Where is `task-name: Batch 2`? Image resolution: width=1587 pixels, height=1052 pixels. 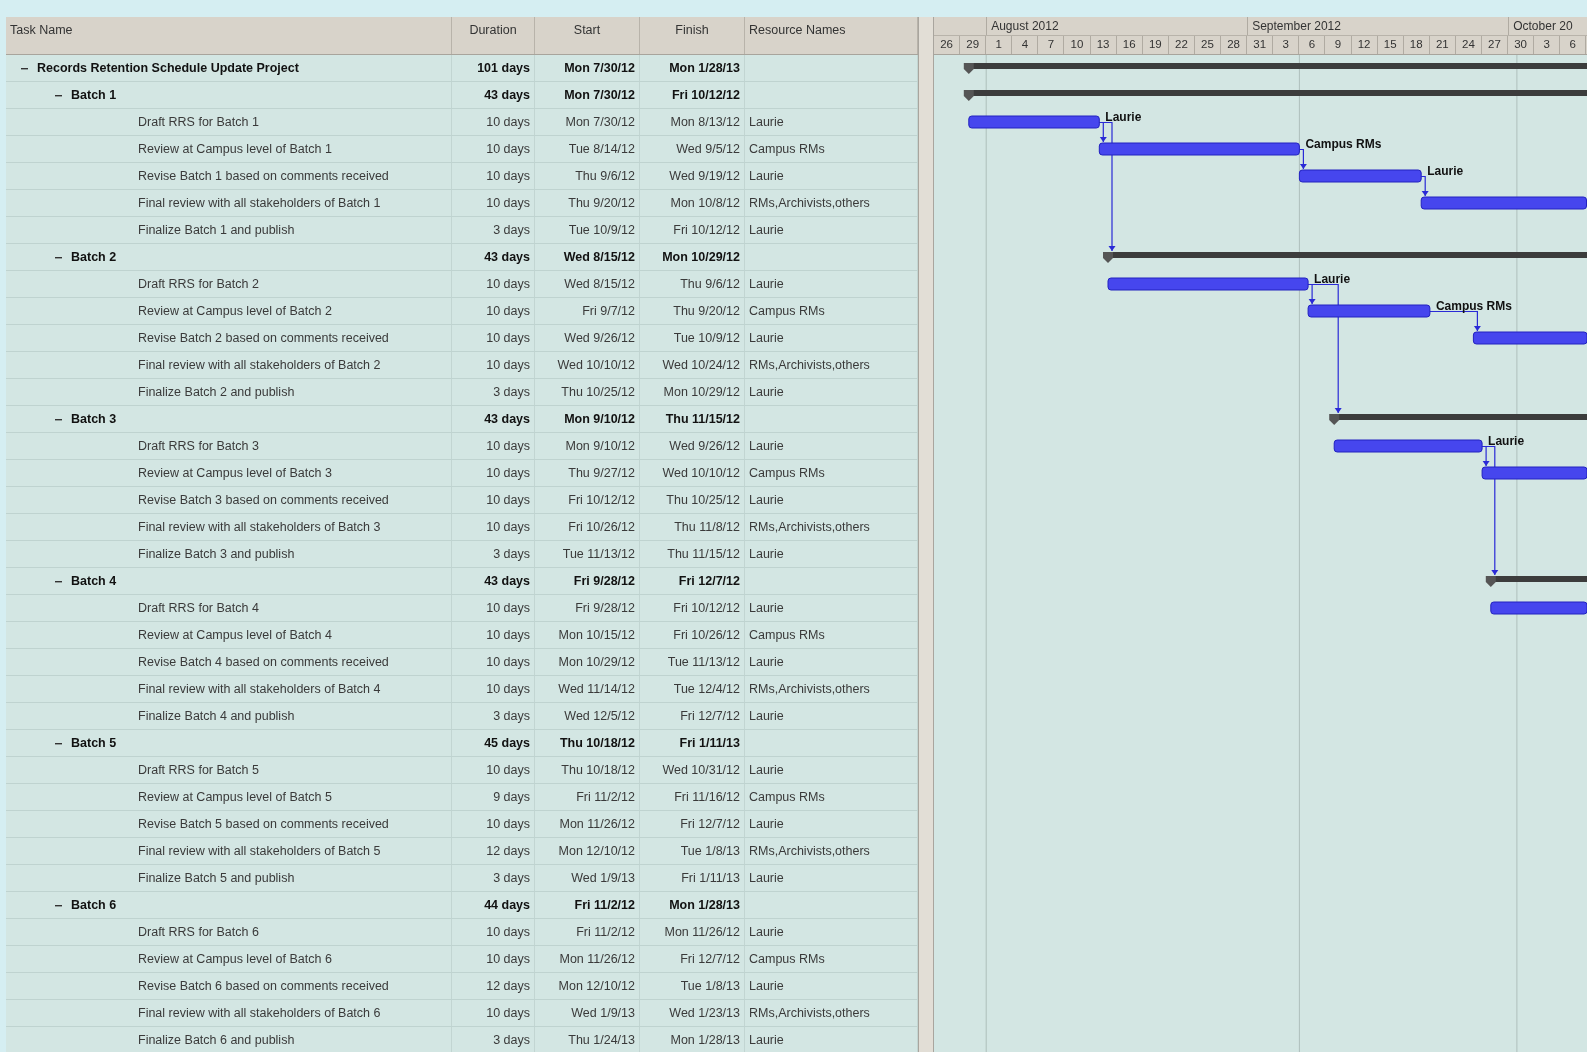
task-name: Batch 2 is located at coordinates (94, 257).